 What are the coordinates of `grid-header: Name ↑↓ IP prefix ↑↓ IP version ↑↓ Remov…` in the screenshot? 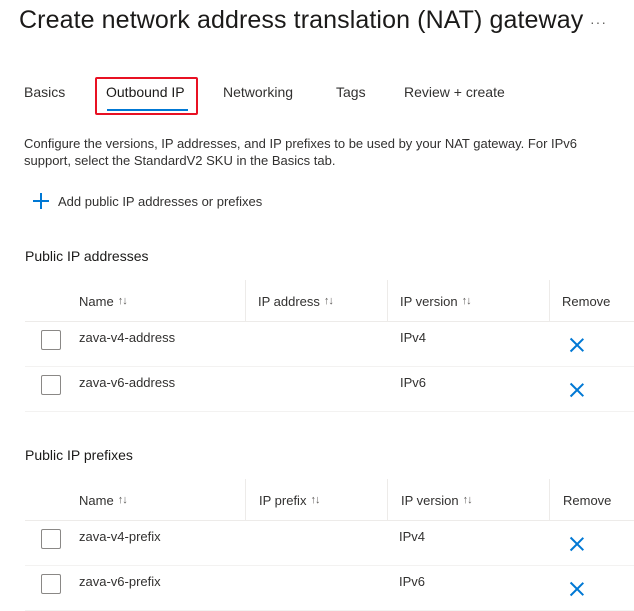 It's located at (329, 500).